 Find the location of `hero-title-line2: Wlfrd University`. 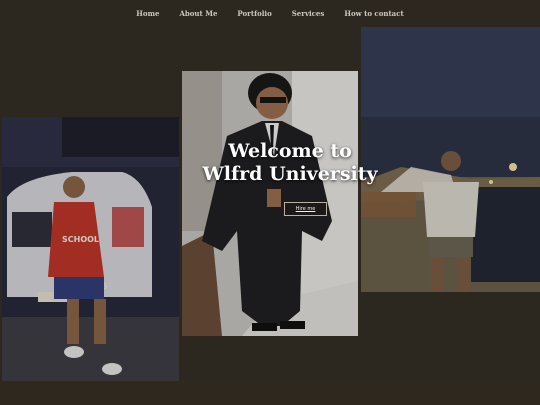

hero-title-line2: Wlfrd University is located at coordinates (290, 174).